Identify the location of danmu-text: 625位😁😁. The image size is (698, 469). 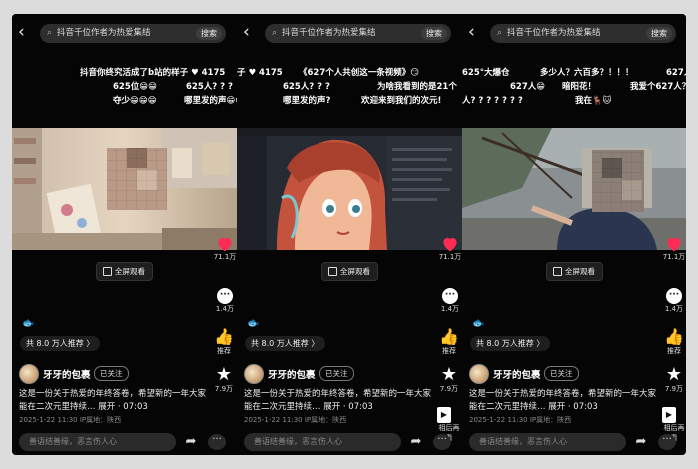
(135, 87).